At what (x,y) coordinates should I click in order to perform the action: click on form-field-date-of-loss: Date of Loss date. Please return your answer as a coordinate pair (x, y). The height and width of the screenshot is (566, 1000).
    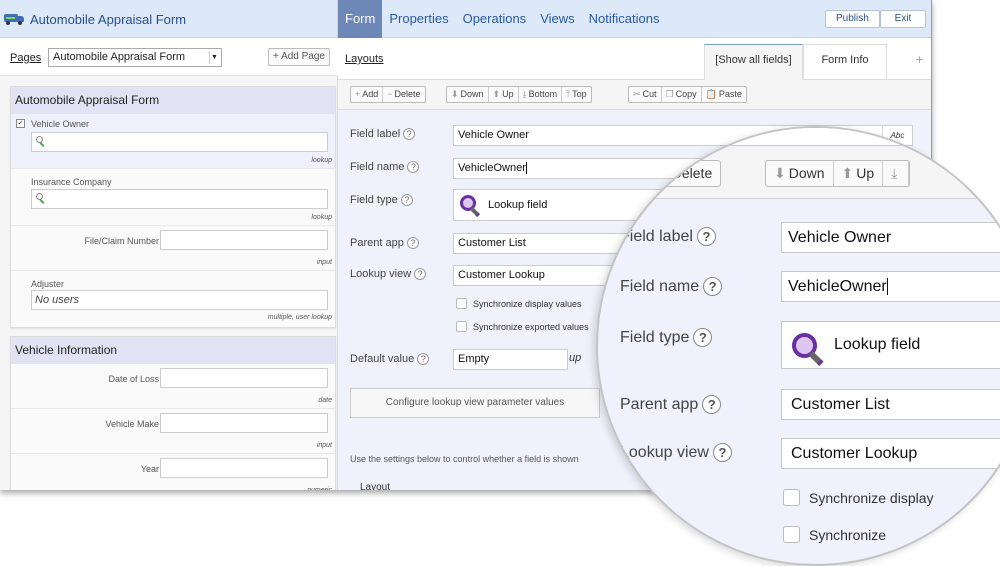
    Looking at the image, I should click on (173, 386).